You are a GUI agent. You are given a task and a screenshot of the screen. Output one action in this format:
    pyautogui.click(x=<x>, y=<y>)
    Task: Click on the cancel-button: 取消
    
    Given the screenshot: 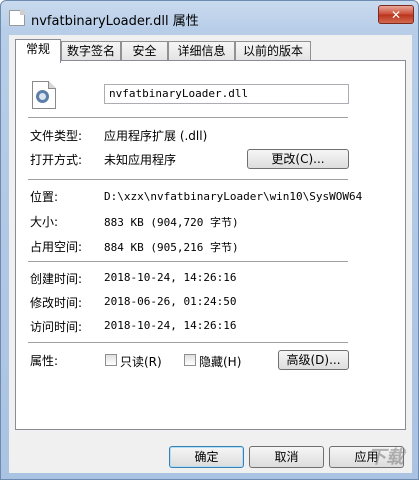 What is the action you would take?
    pyautogui.click(x=286, y=457)
    